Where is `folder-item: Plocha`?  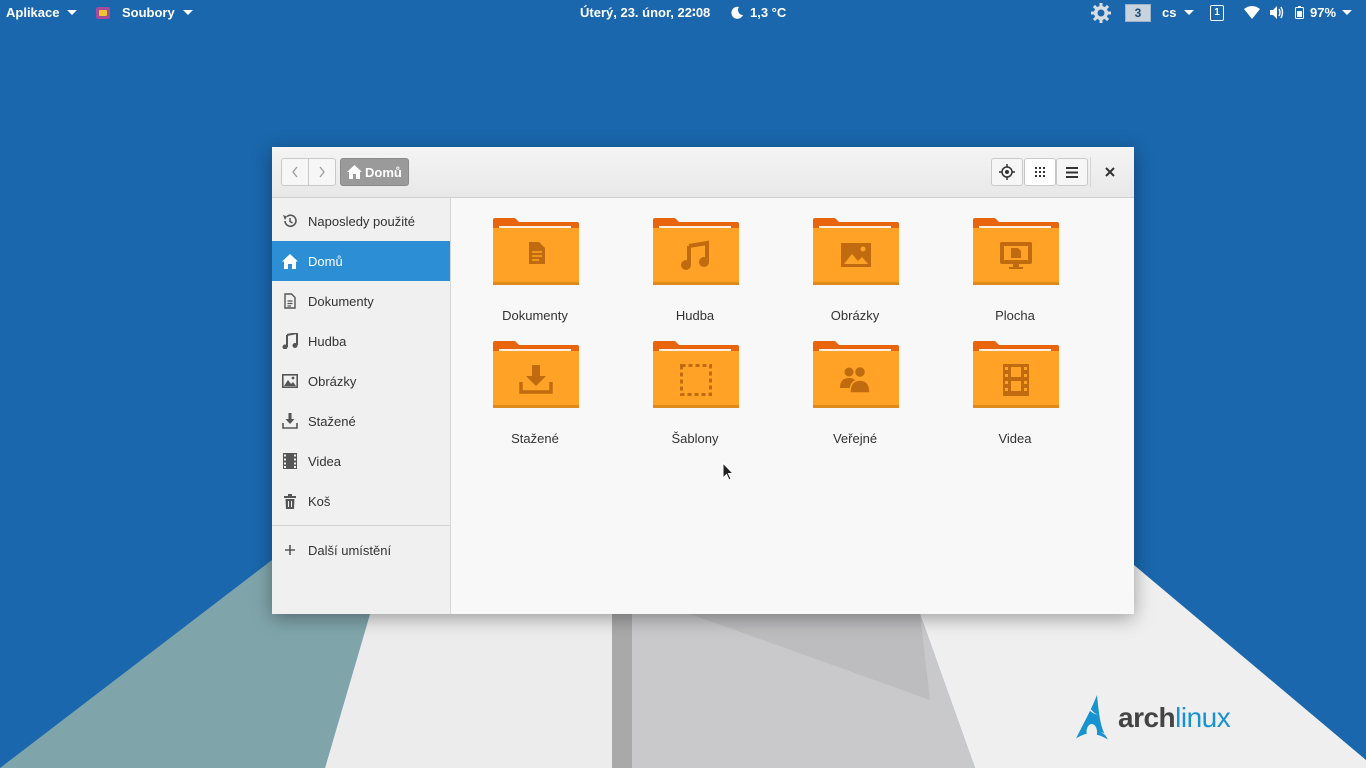 folder-item: Plocha is located at coordinates (1015, 271).